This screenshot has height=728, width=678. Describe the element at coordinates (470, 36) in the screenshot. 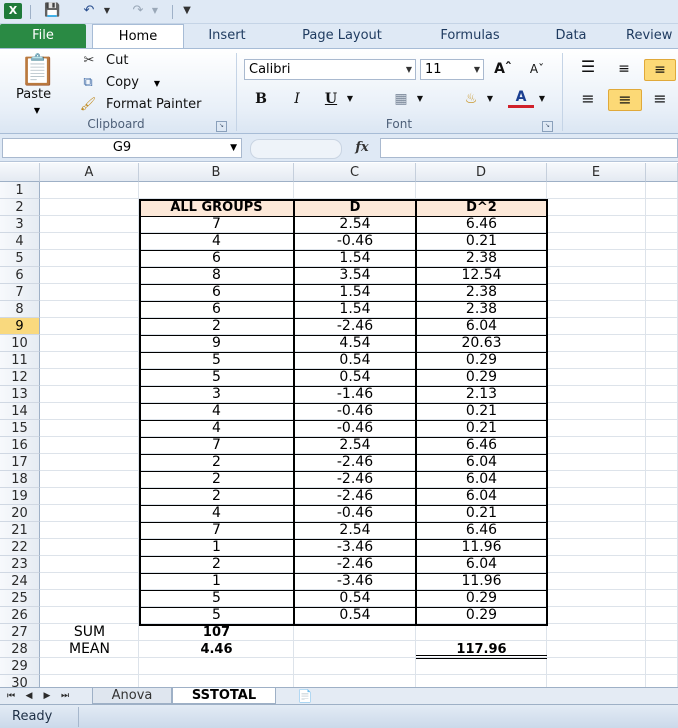

I see `tab-formulas: Formulas` at that location.